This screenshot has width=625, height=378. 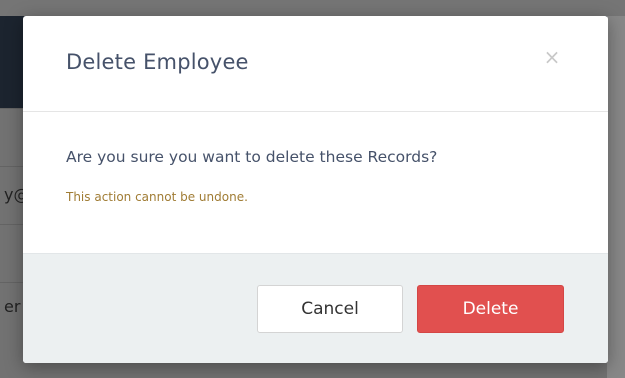 I want to click on delete-button: Delete, so click(x=490, y=309).